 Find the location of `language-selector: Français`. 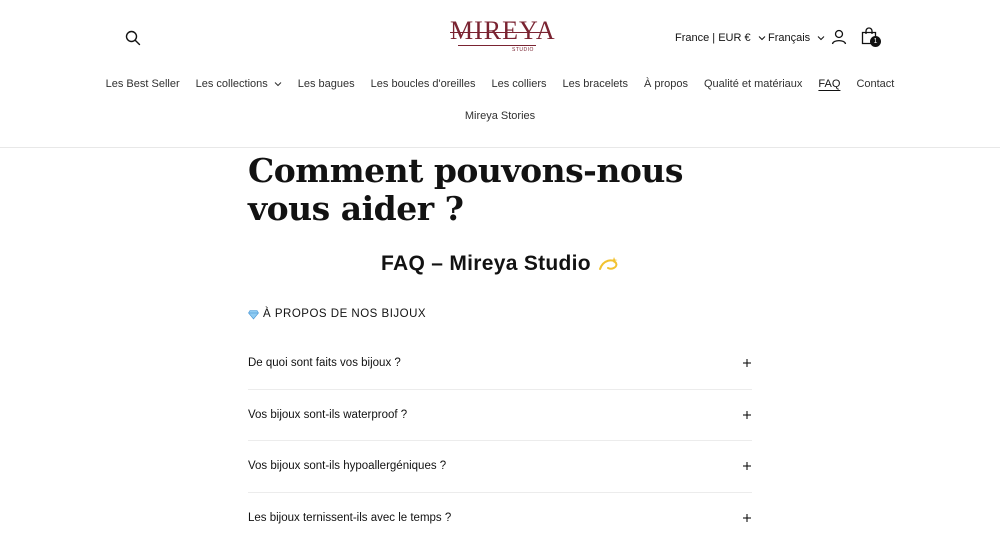

language-selector: Français is located at coordinates (796, 38).